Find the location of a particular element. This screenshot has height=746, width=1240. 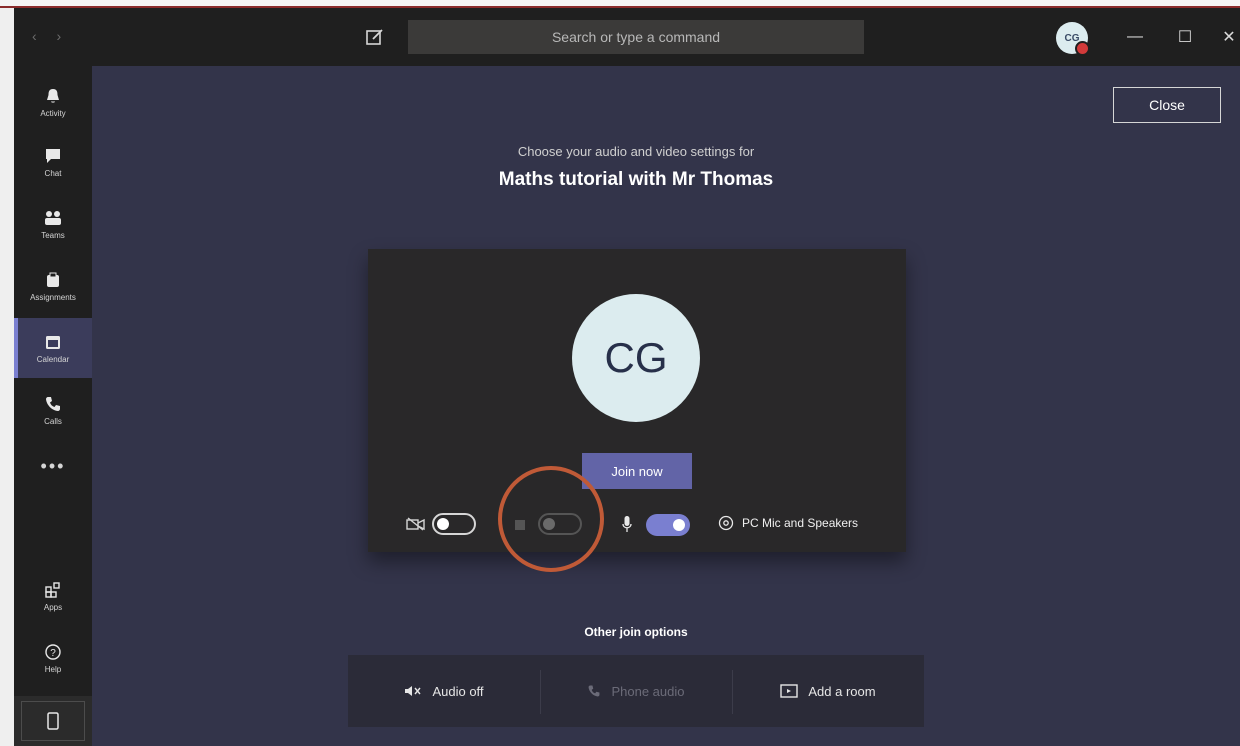

audio-off-option: Audio off is located at coordinates (444, 691).